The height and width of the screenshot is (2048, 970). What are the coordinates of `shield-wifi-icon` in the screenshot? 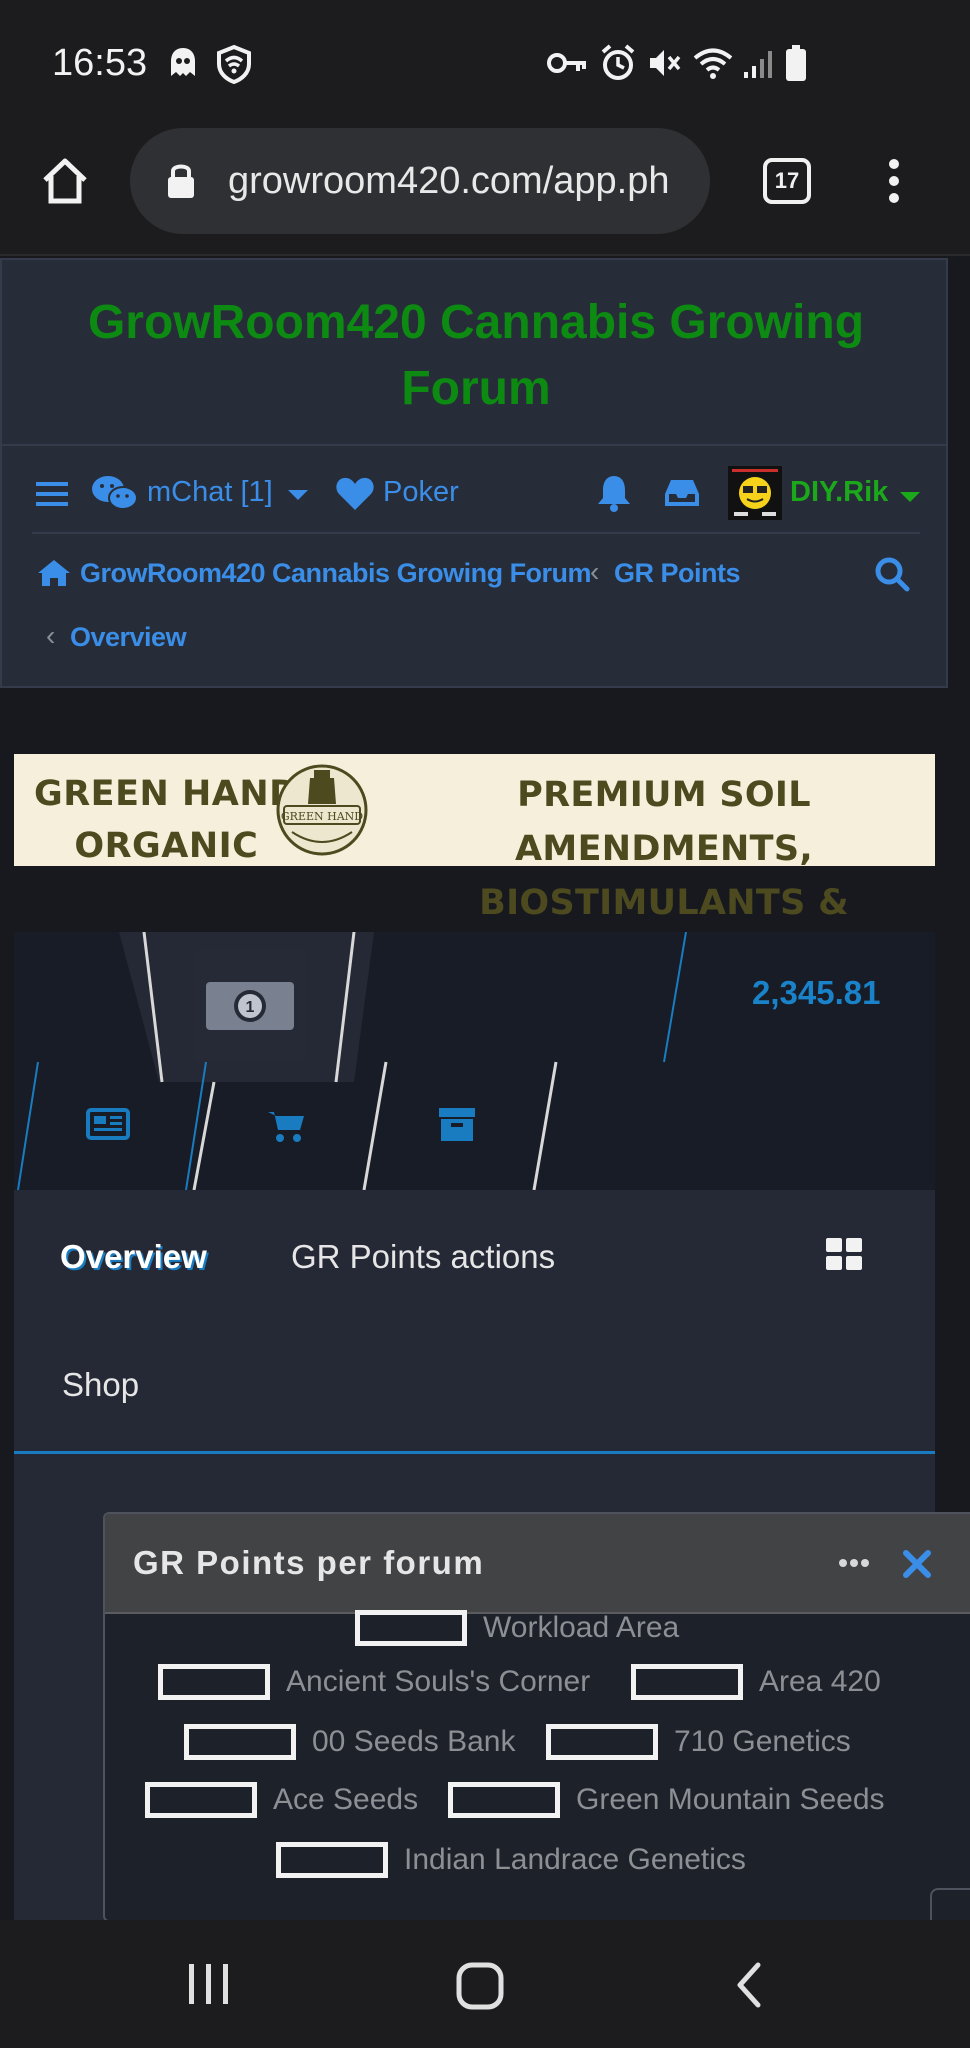 It's located at (234, 64).